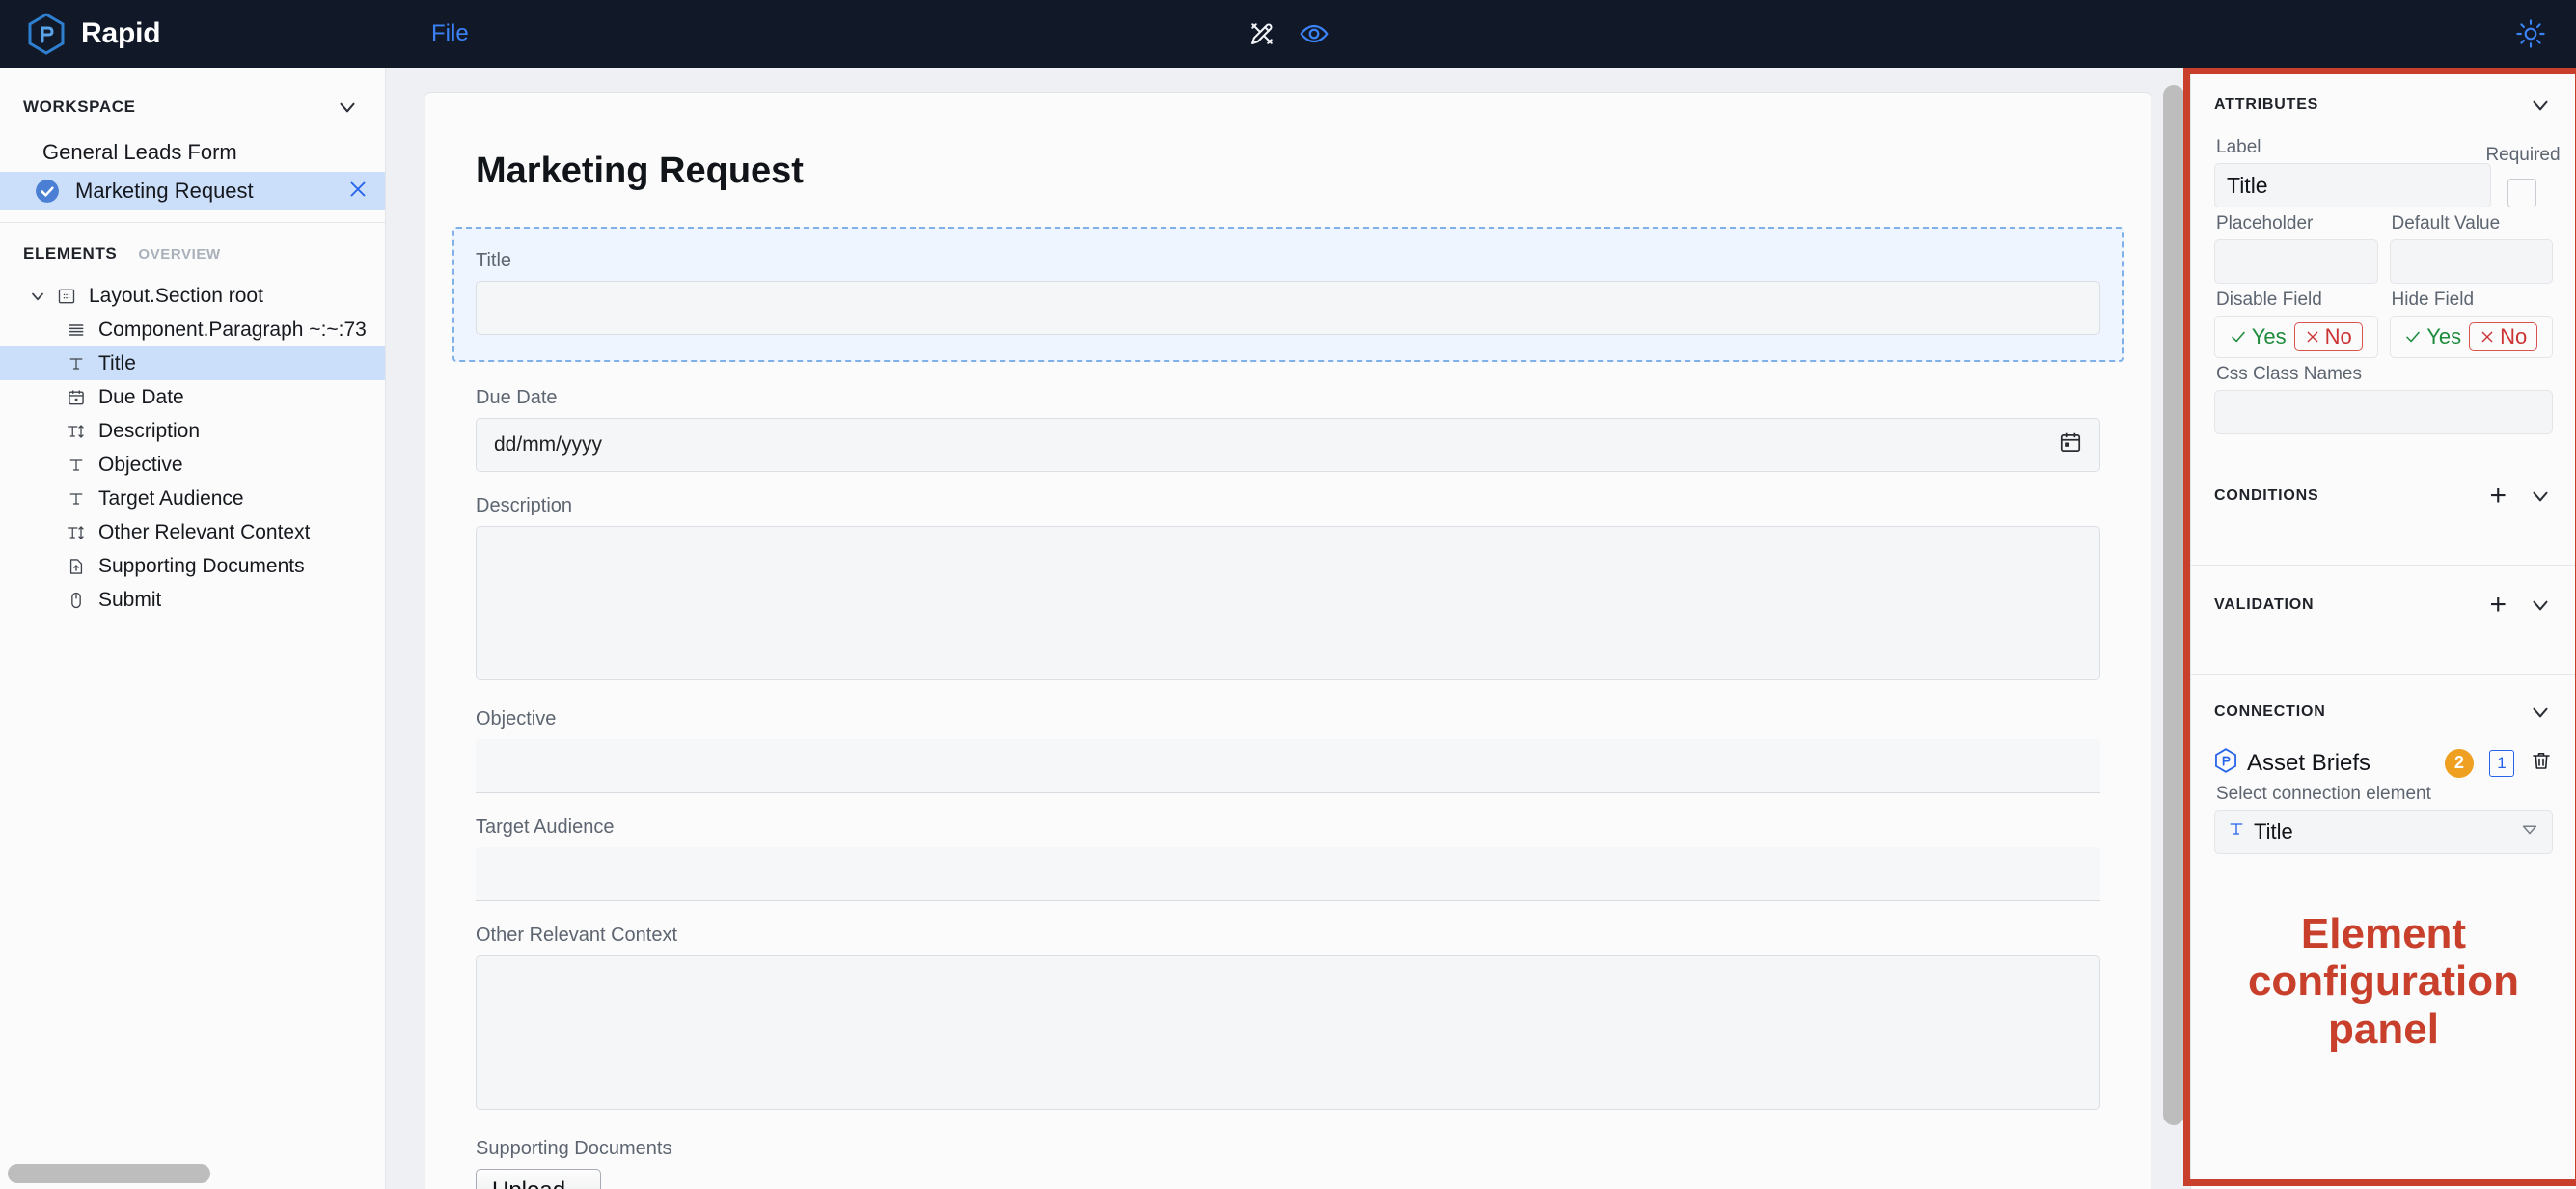  I want to click on form-field-other-relevant-context: Other Relevant Context, so click(1288, 1020).